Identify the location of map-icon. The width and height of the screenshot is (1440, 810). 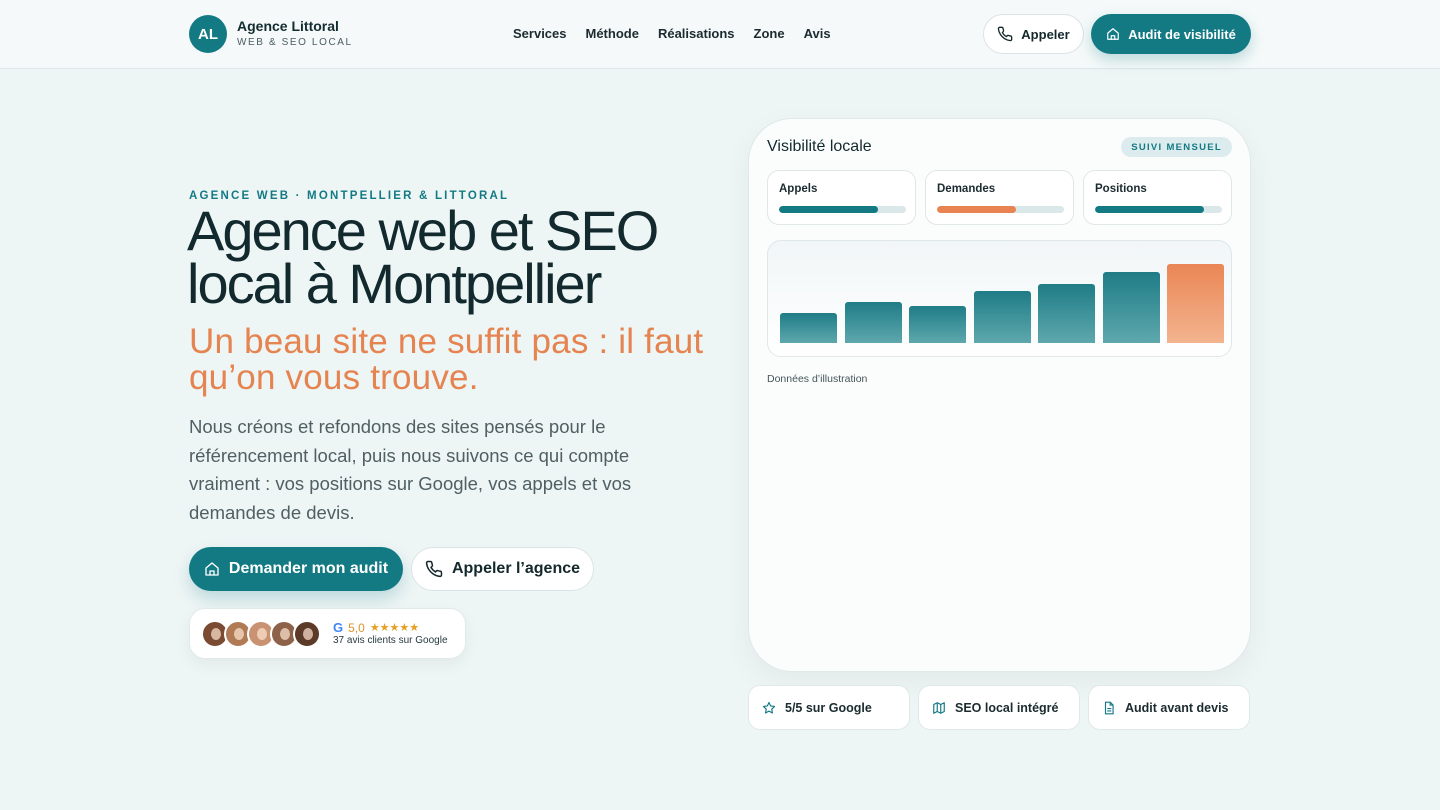
(939, 707).